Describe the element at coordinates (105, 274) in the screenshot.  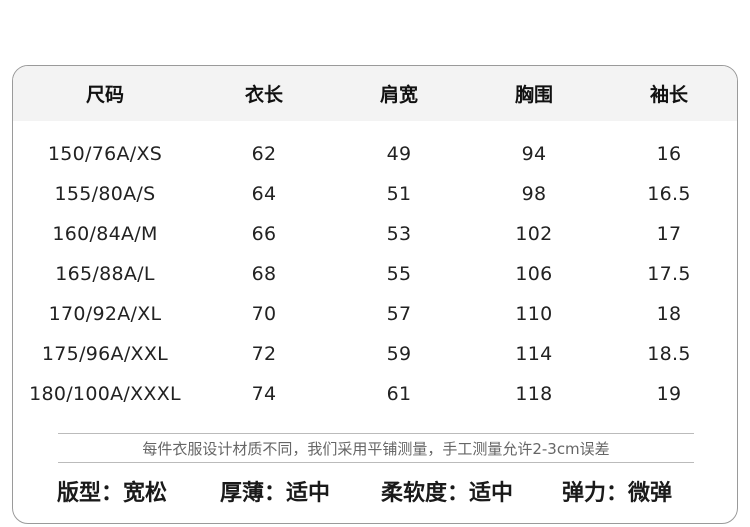
I see `cell-size: 165/88A/L` at that location.